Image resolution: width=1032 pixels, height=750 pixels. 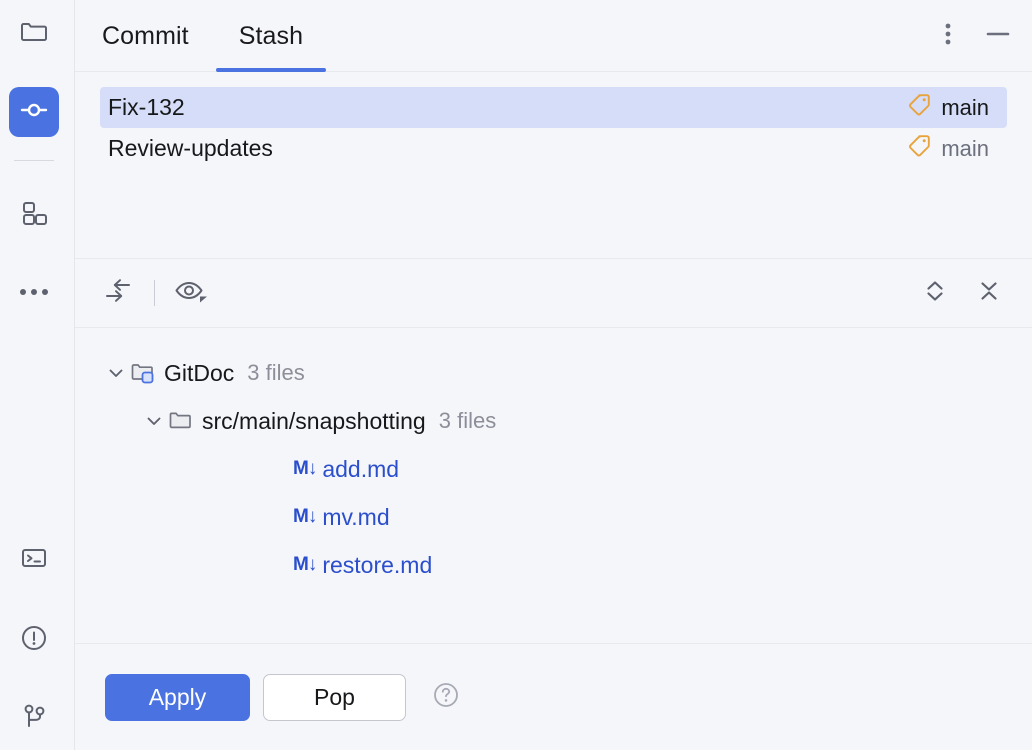 I want to click on tab-stash-underline, so click(x=271, y=70).